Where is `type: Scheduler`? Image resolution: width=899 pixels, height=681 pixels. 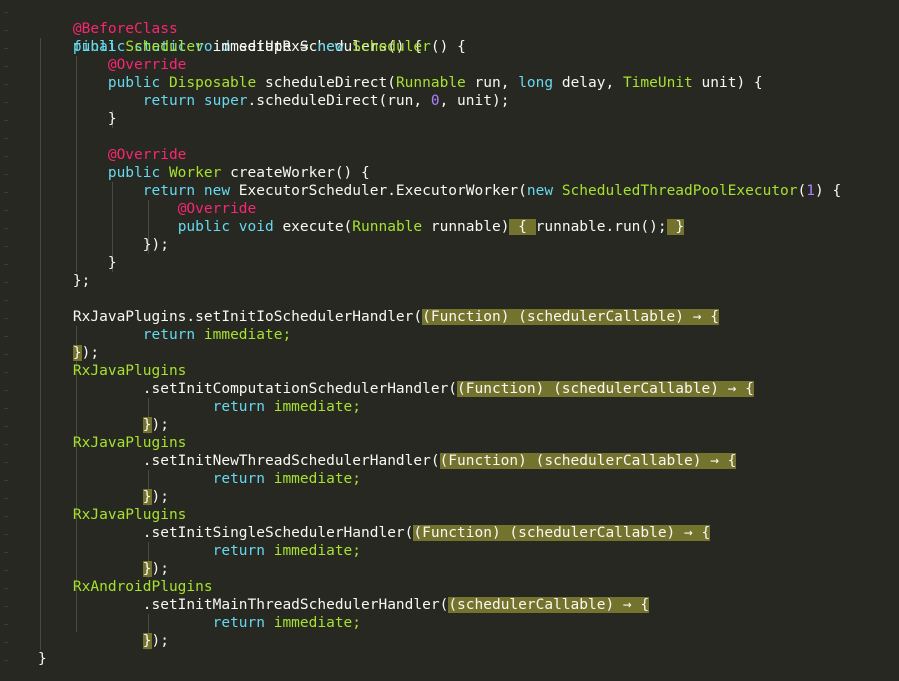 type: Scheduler is located at coordinates (391, 47).